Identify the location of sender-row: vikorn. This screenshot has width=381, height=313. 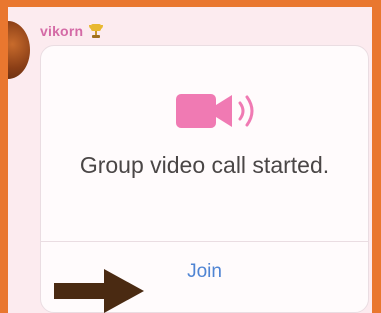
(72, 31).